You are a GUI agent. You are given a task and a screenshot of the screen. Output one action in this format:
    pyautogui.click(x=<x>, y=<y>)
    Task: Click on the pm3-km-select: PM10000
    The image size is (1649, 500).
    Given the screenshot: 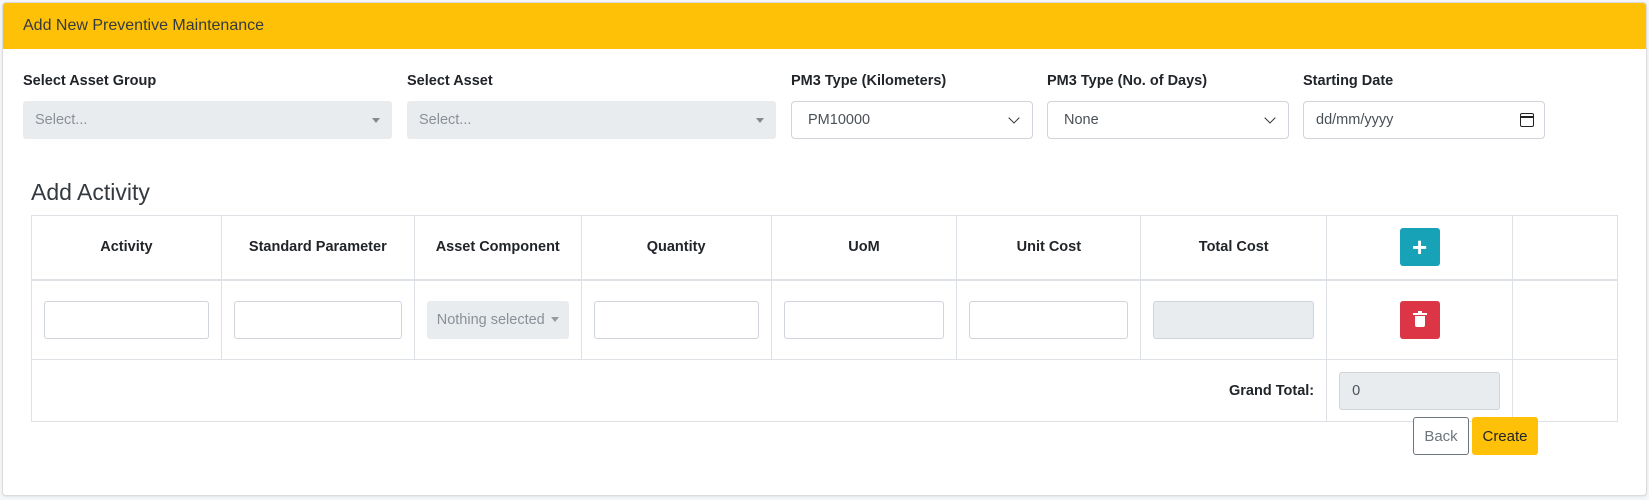 What is the action you would take?
    pyautogui.click(x=912, y=120)
    